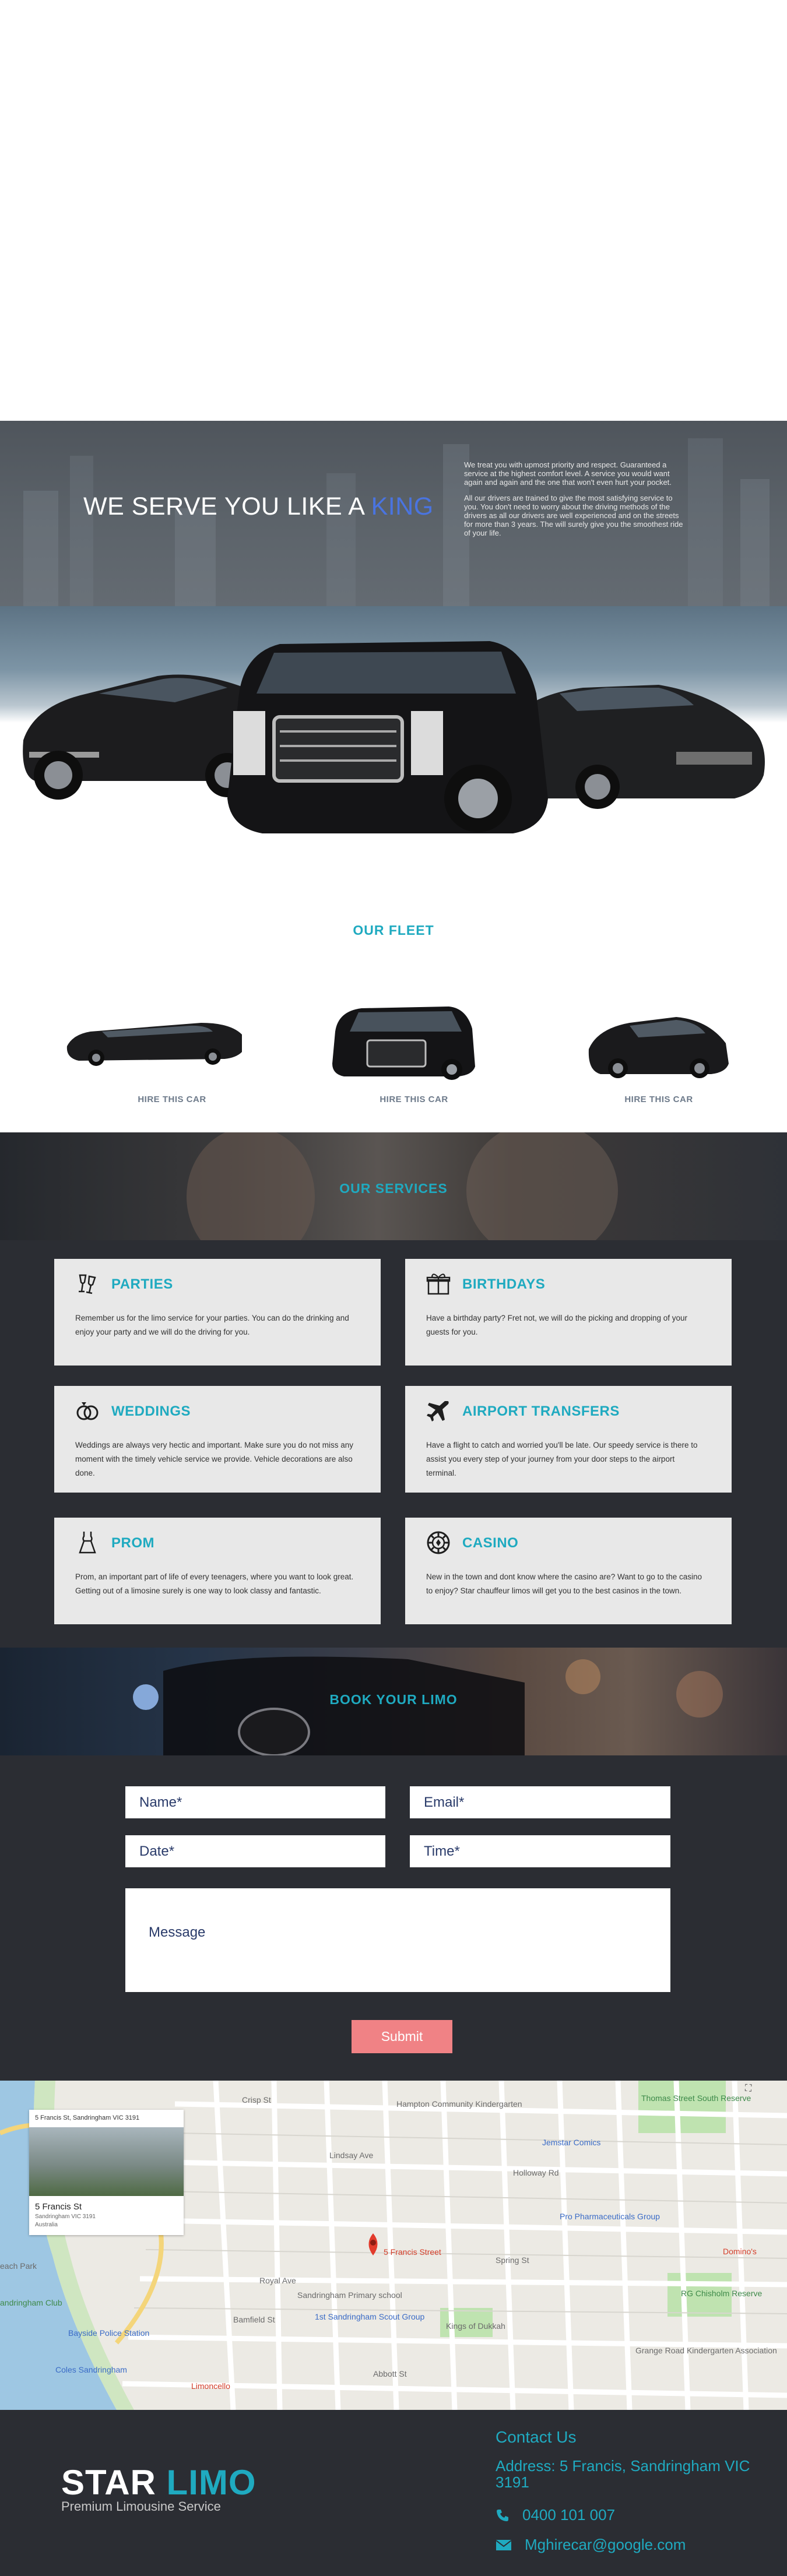 The image size is (787, 2576). I want to click on map-label: Bayside Police Station, so click(109, 2333).